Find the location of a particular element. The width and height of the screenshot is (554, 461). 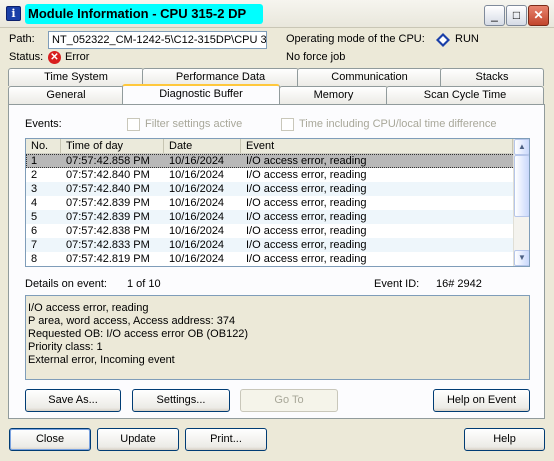

row-no: 2 is located at coordinates (34, 175).